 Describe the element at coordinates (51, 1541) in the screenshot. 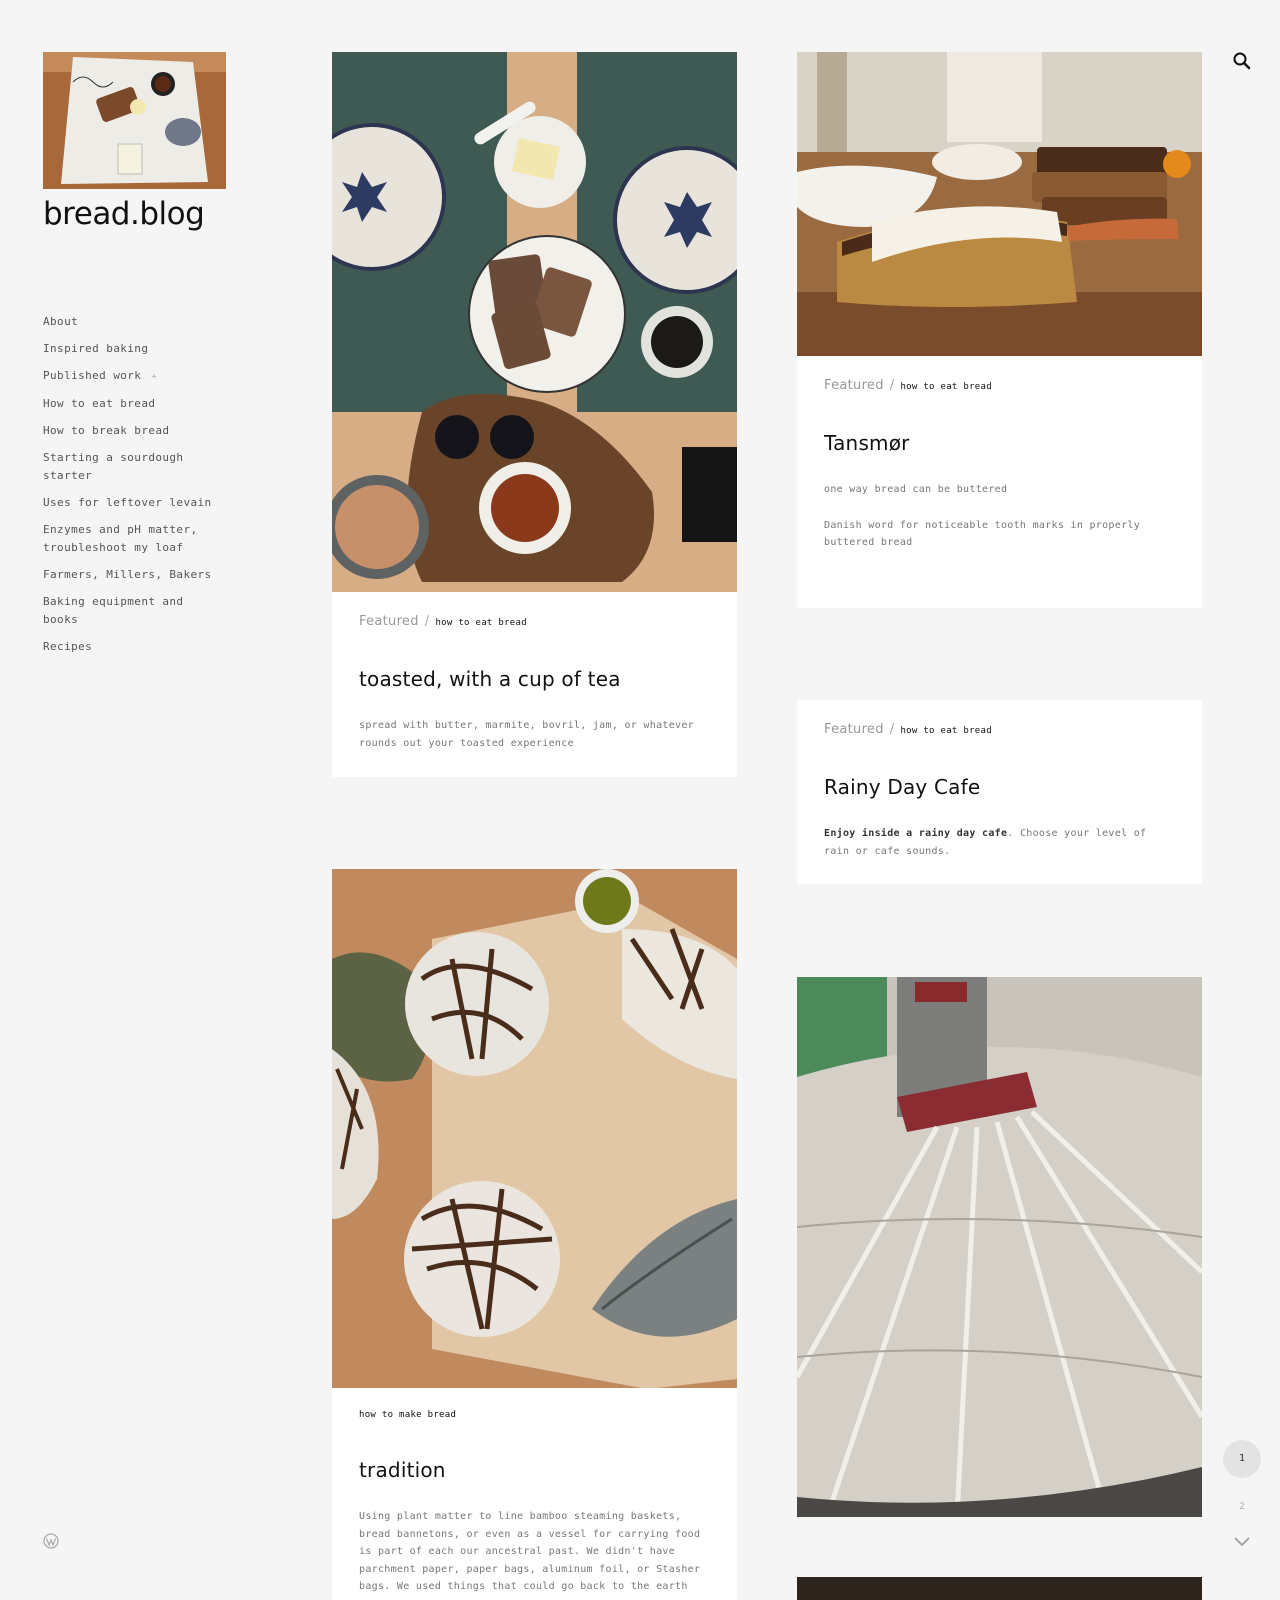

I see `wordpress-icon` at that location.